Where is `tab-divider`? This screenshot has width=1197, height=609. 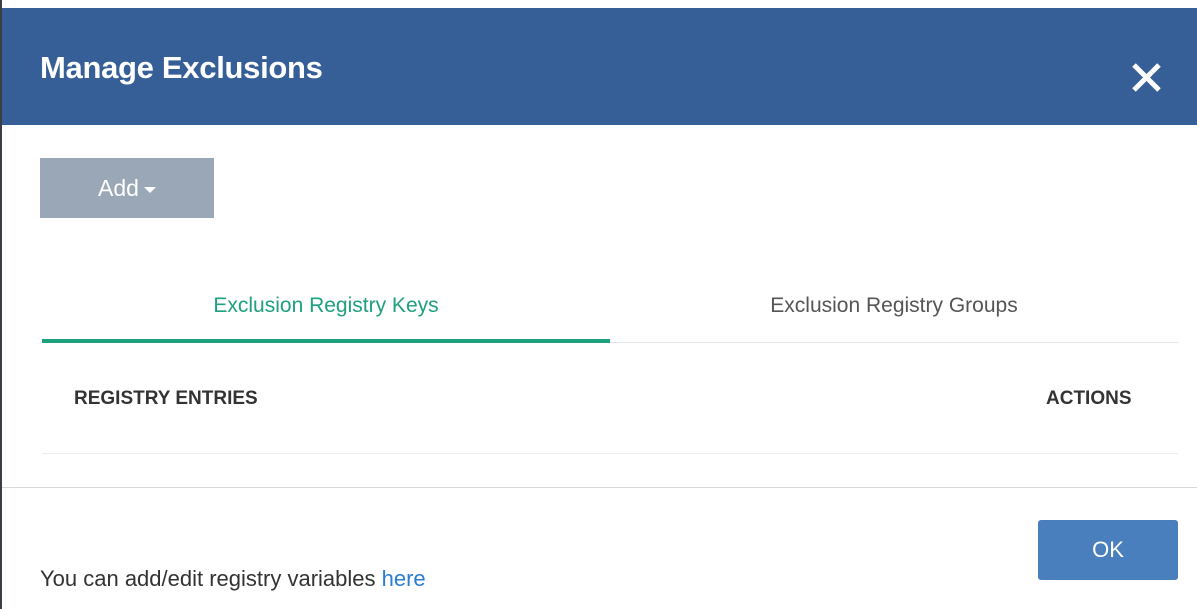
tab-divider is located at coordinates (894, 342).